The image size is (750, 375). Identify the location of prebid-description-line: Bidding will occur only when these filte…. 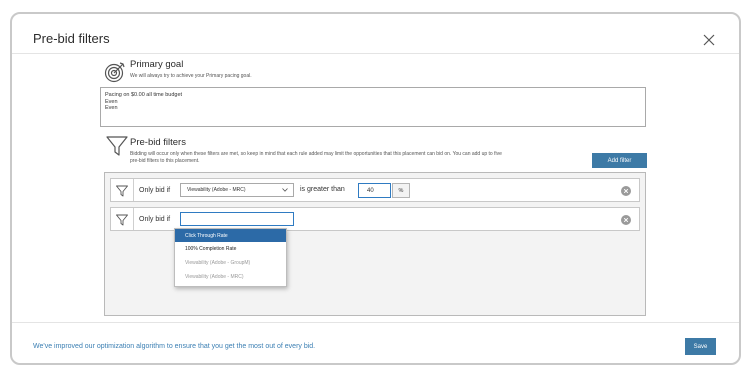
(316, 154).